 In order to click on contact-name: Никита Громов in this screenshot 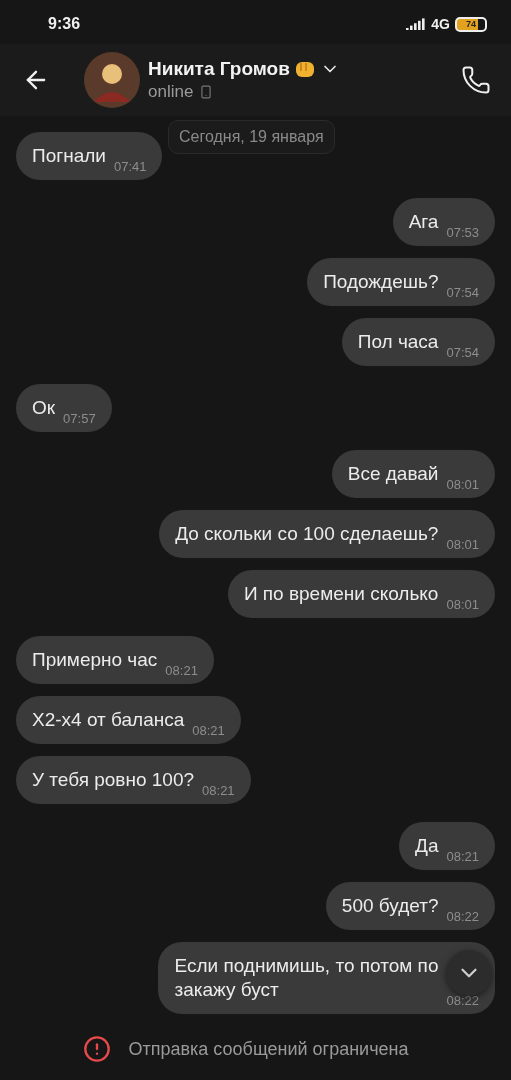, I will do `click(219, 69)`.